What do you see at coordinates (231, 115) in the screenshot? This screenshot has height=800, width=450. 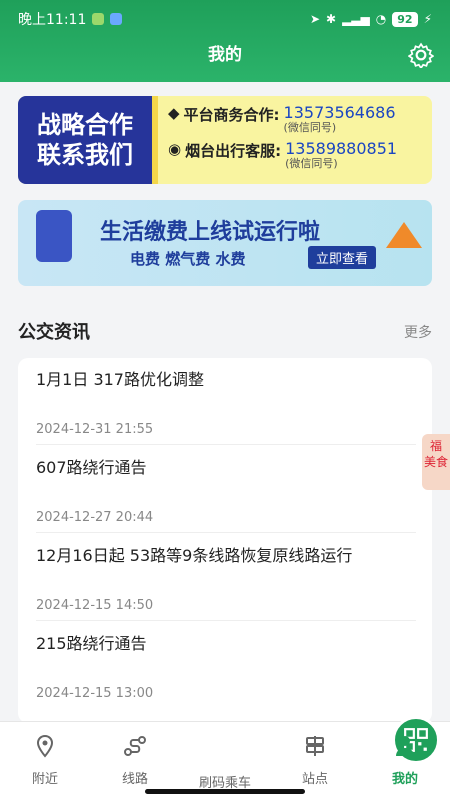 I see `business-label: 平台商务合作:` at bounding box center [231, 115].